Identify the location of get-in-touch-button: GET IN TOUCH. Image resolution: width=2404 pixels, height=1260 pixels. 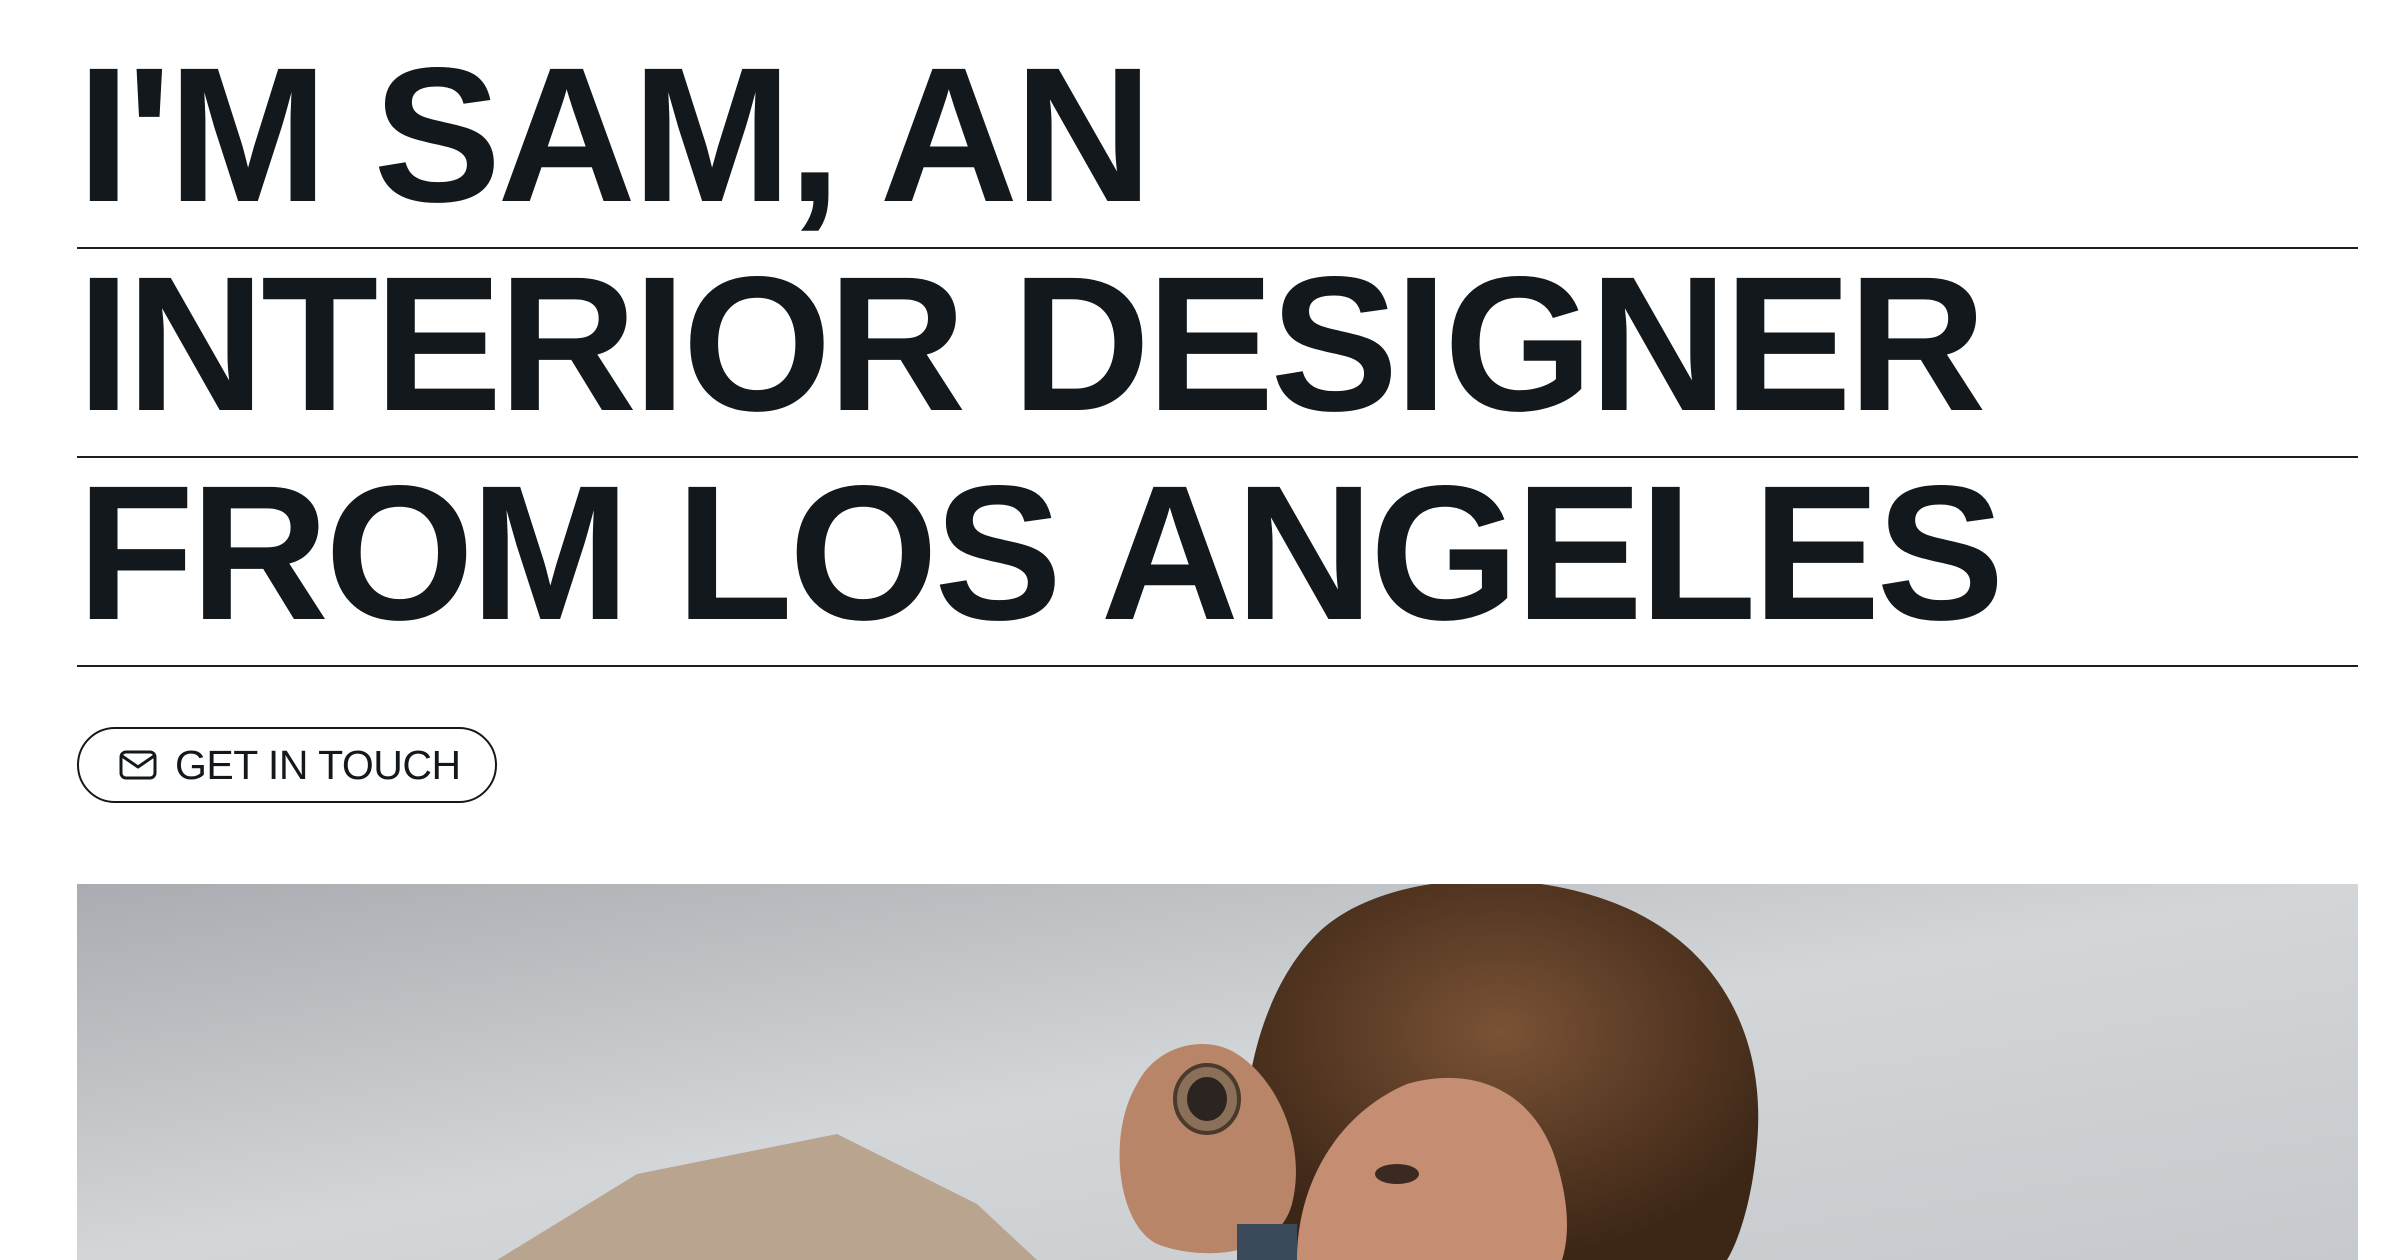
(287, 765).